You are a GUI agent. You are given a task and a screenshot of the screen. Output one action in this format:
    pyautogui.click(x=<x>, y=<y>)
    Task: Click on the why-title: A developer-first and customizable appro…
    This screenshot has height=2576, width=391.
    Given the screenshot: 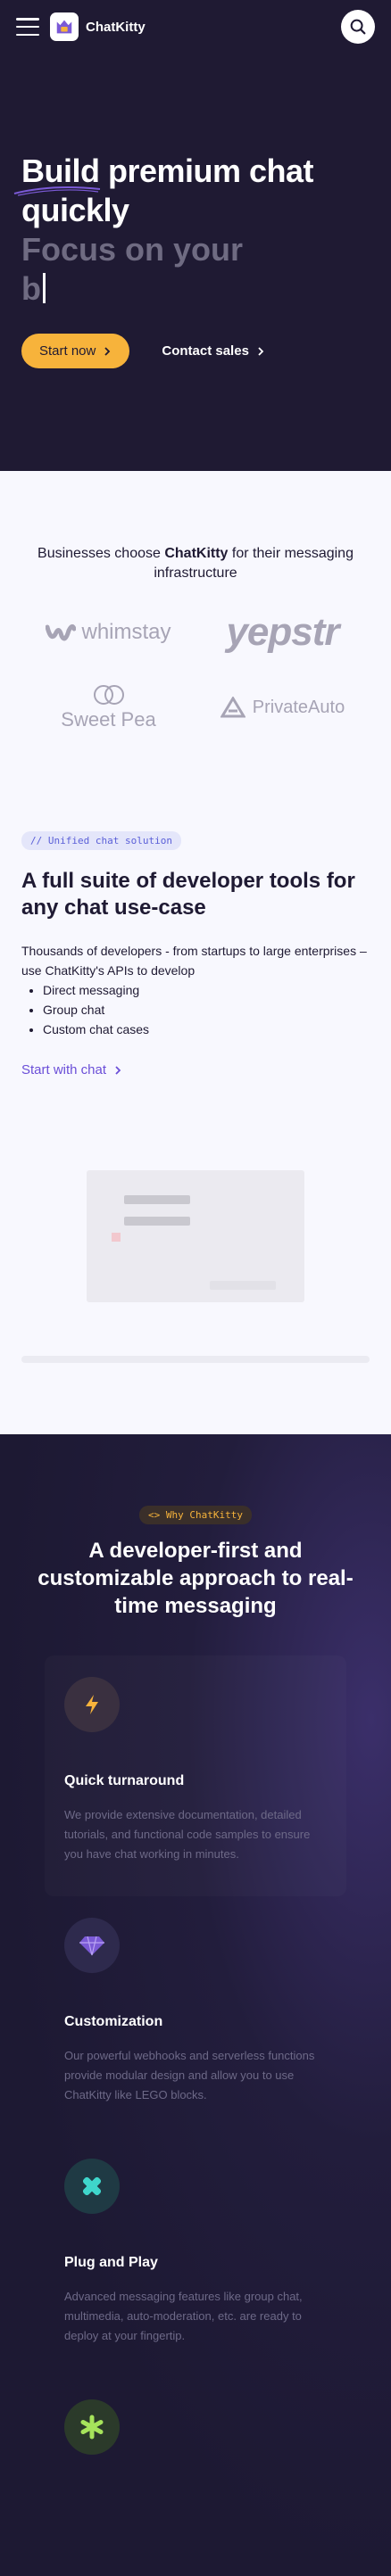 What is the action you would take?
    pyautogui.click(x=195, y=1579)
    